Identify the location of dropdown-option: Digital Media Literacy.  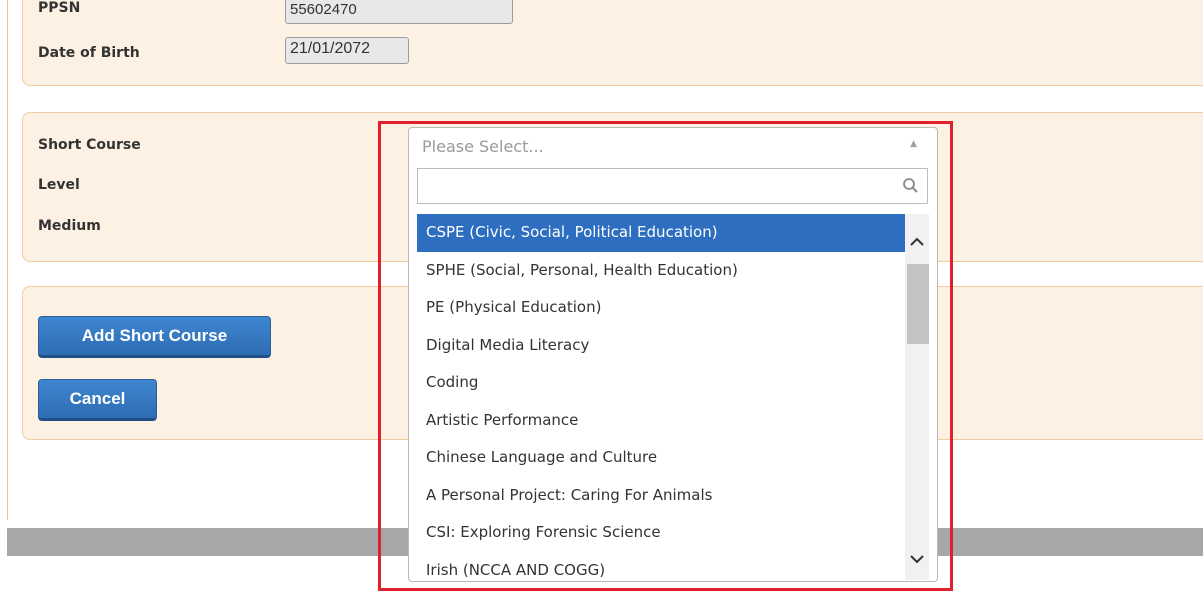
(661, 346).